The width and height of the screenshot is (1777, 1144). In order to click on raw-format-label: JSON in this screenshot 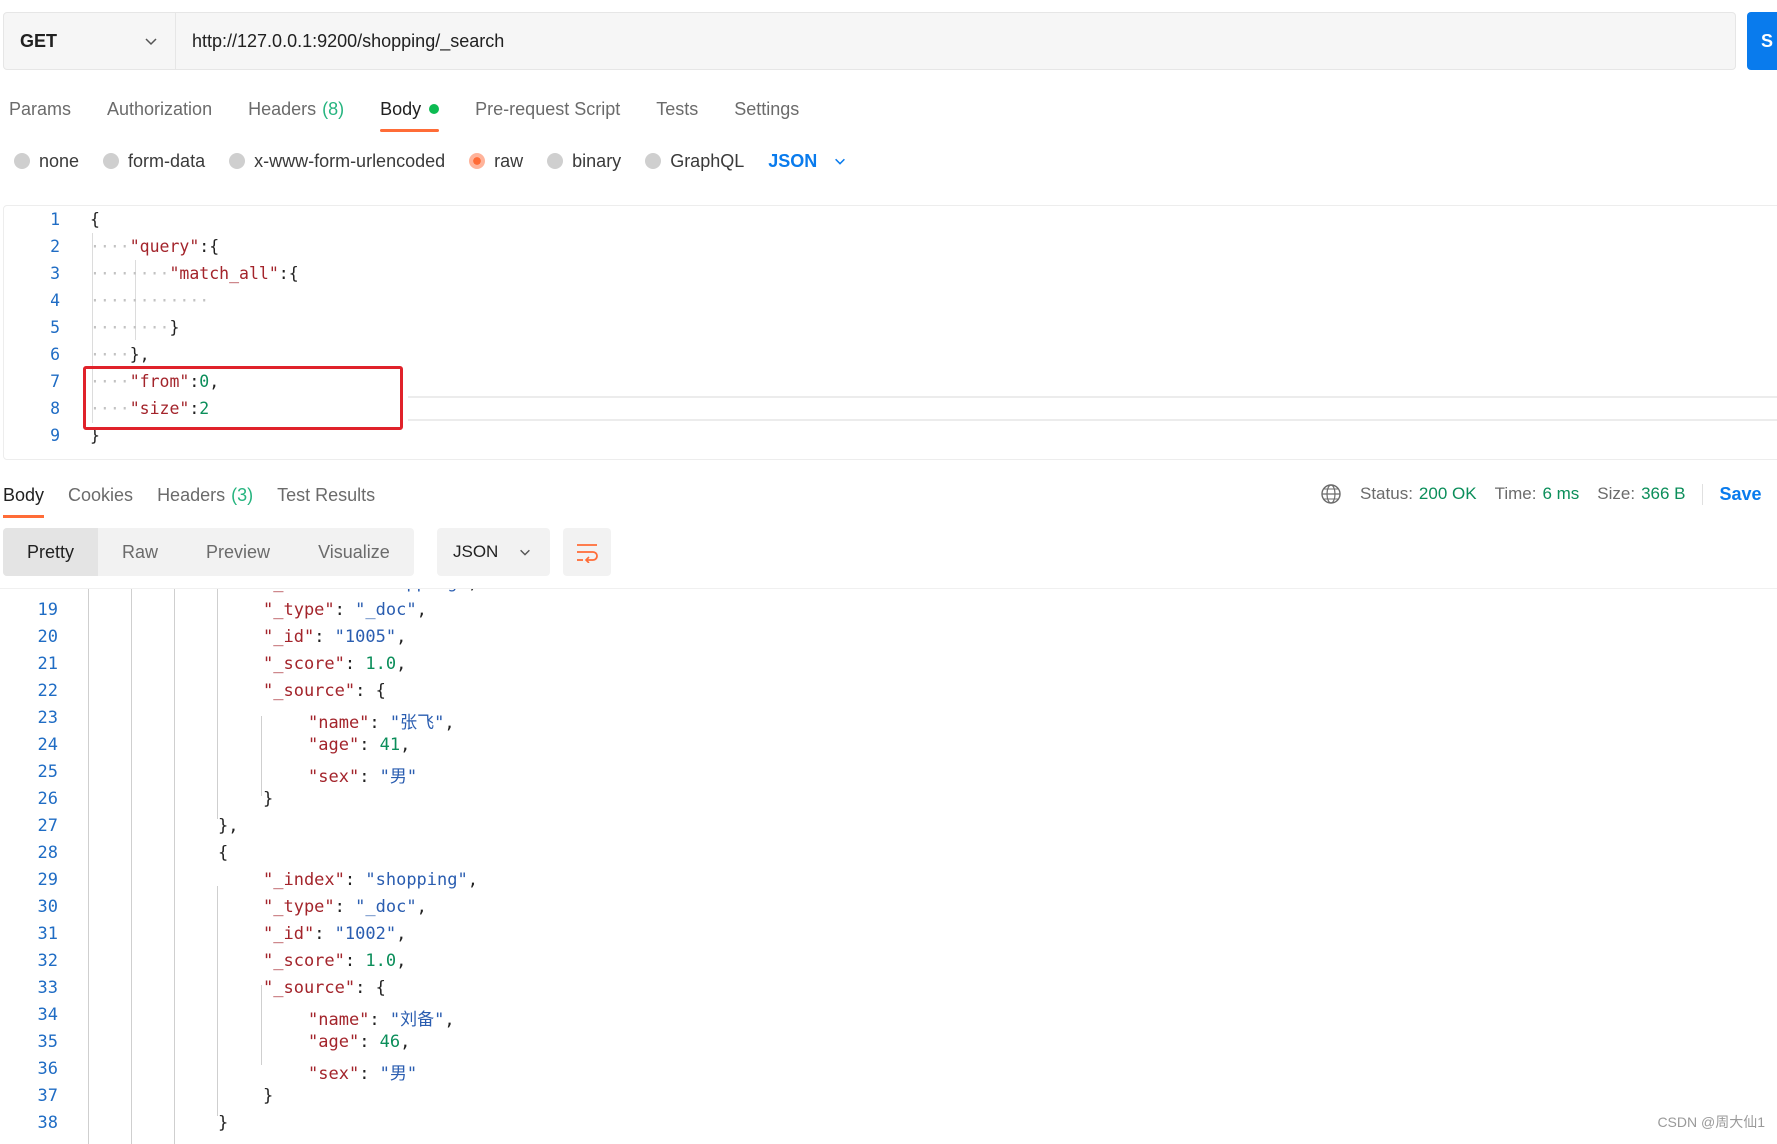, I will do `click(793, 160)`.